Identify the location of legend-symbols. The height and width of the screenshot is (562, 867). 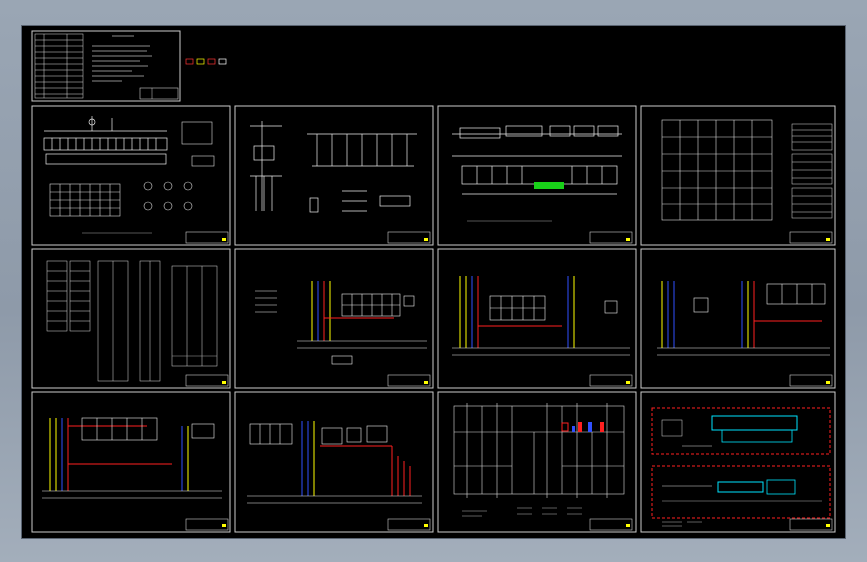
(206, 61).